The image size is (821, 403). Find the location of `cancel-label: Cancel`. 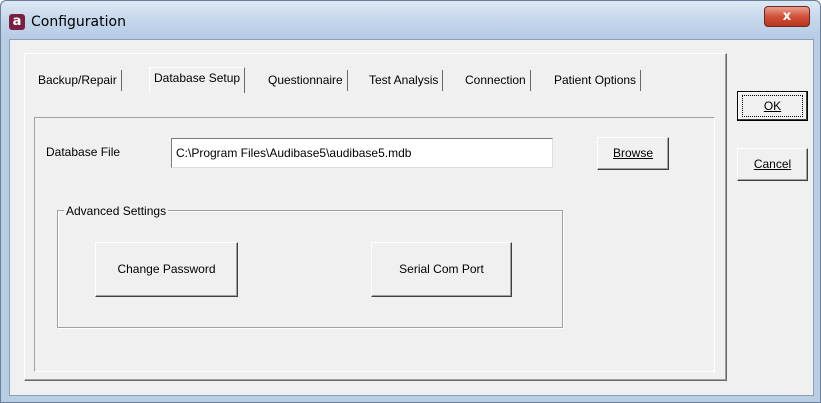

cancel-label: Cancel is located at coordinates (772, 164).